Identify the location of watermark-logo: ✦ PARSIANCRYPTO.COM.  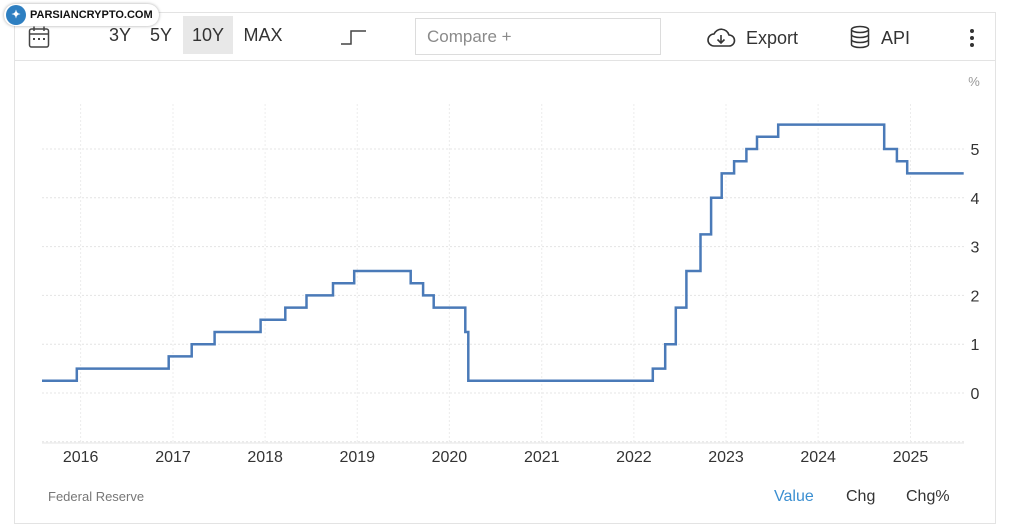
(81, 15).